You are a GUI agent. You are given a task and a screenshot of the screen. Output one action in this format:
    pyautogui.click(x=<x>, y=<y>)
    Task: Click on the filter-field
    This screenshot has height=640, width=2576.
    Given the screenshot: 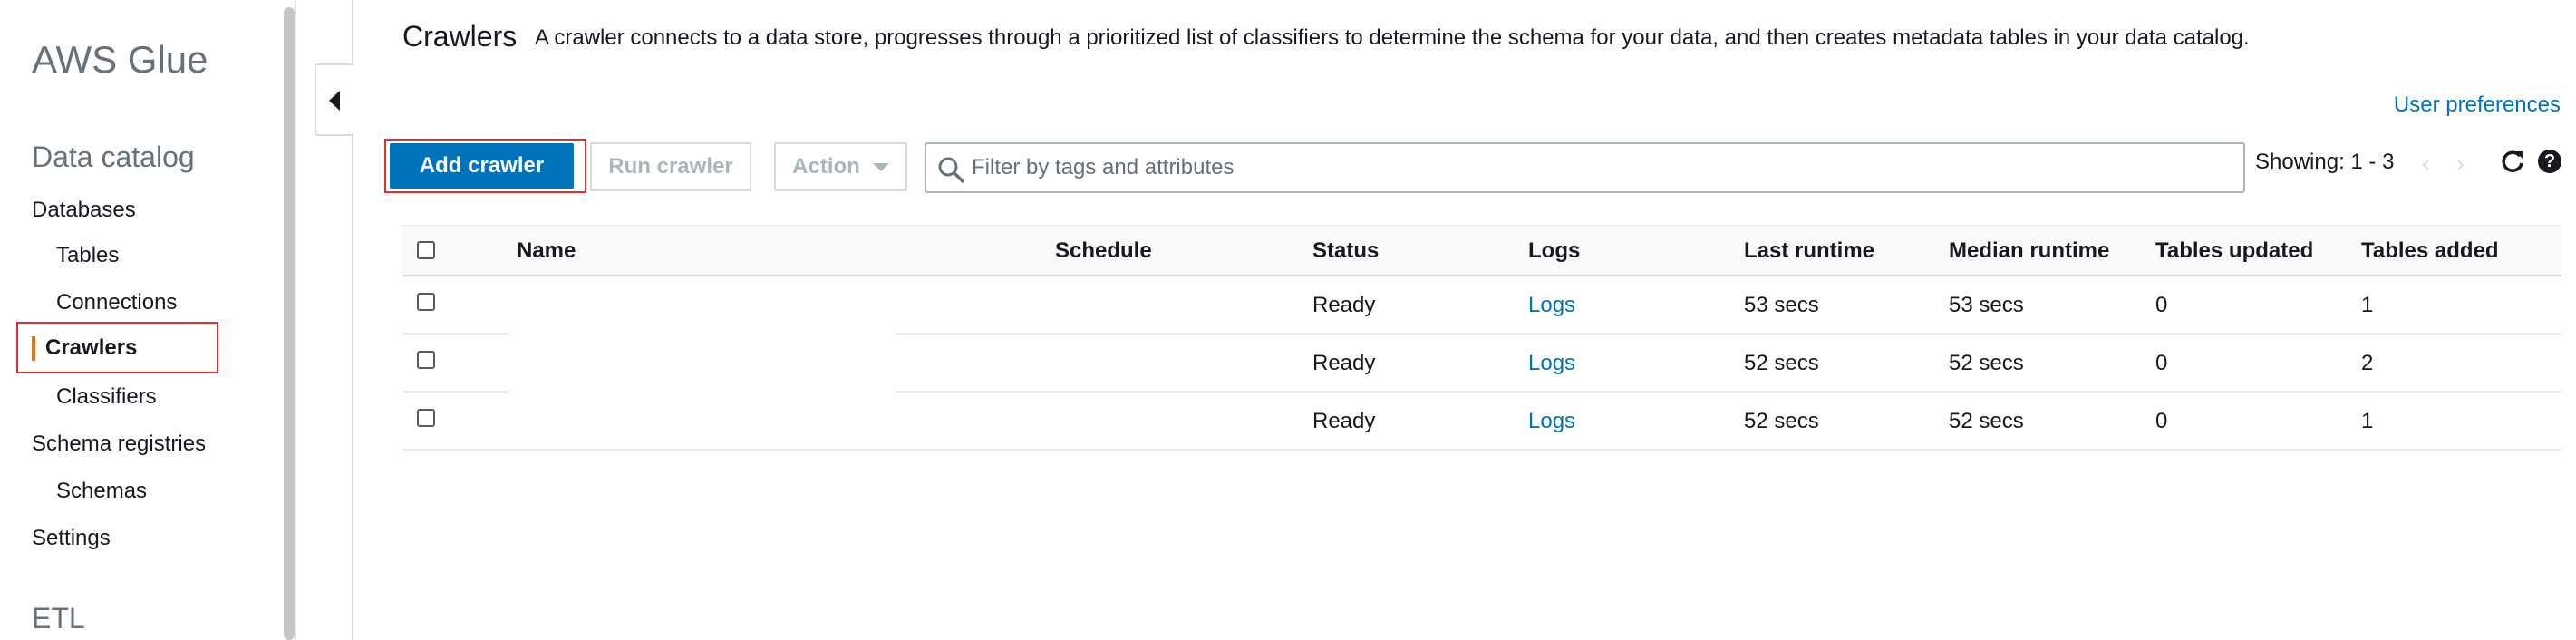 What is the action you would take?
    pyautogui.click(x=1585, y=167)
    